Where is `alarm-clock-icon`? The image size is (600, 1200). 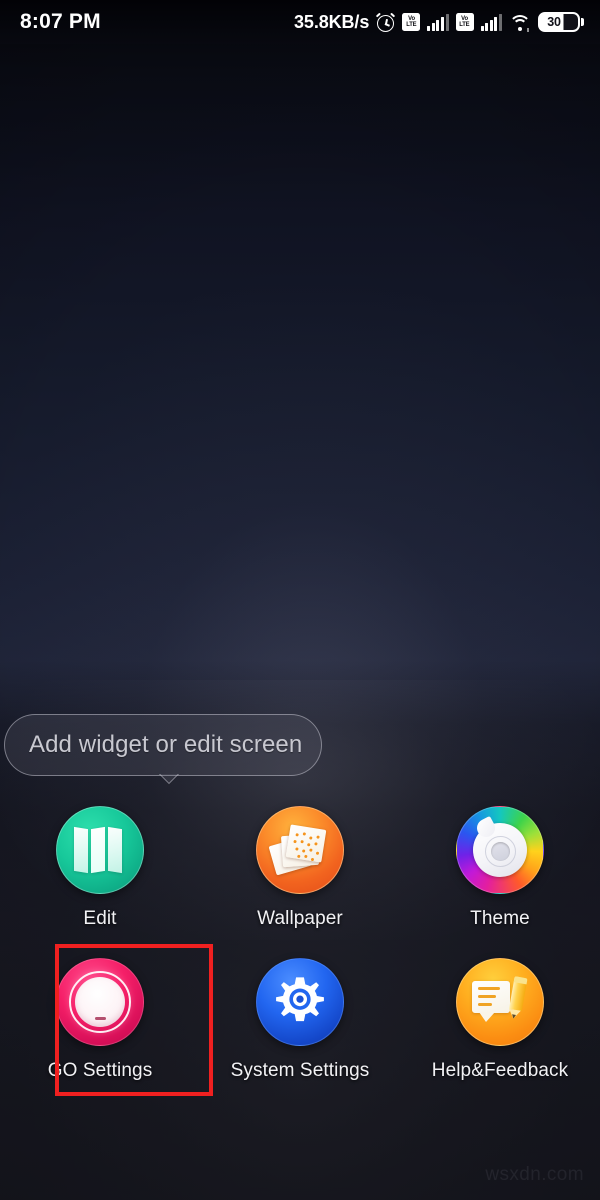
alarm-clock-icon is located at coordinates (386, 22).